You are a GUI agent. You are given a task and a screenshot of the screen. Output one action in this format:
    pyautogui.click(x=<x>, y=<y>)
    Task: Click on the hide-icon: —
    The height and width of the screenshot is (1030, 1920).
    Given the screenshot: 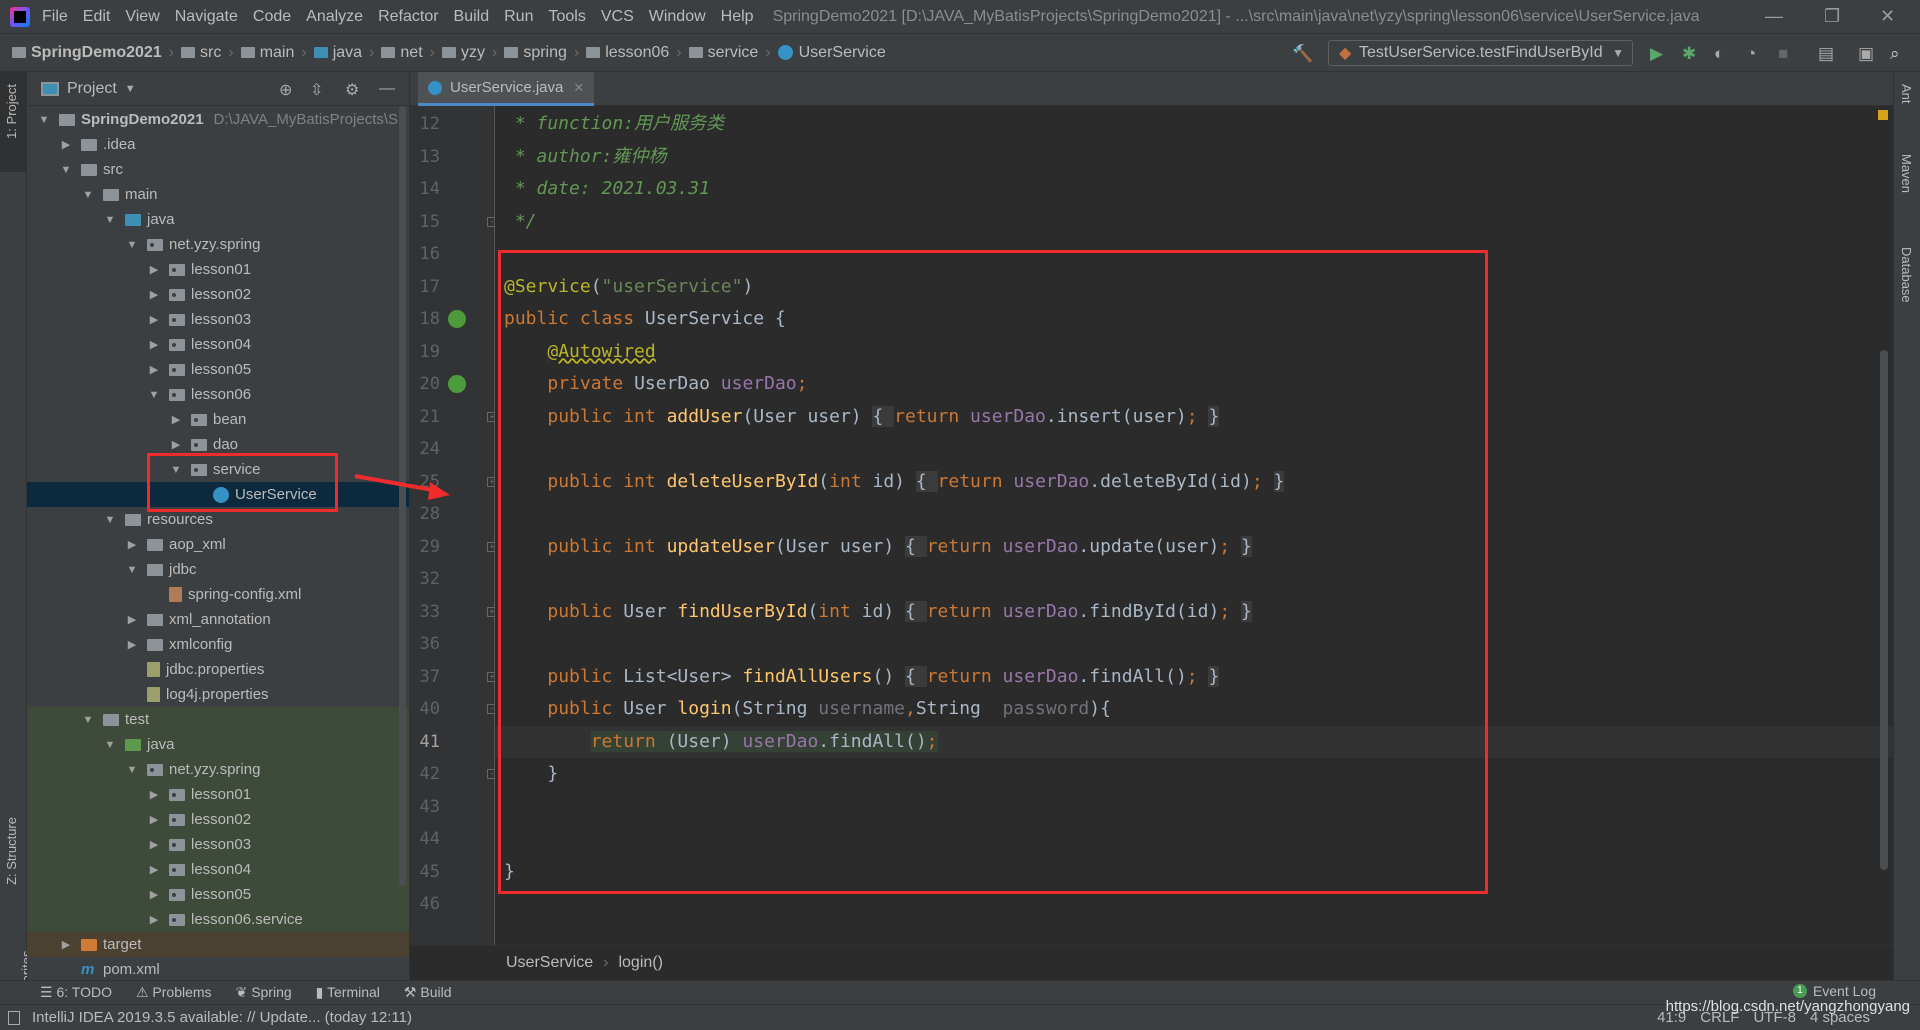 What is the action you would take?
    pyautogui.click(x=387, y=89)
    